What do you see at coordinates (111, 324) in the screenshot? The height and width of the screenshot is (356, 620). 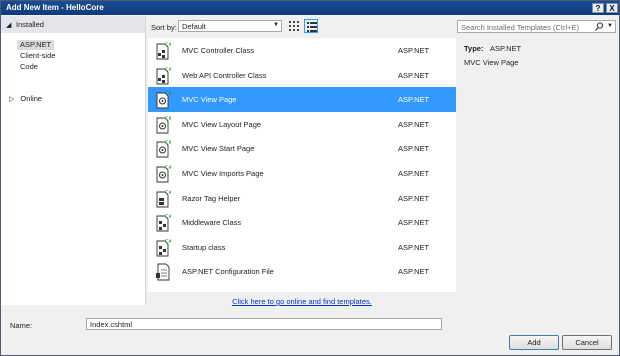 I see `name-input-value: Index.cshtml` at bounding box center [111, 324].